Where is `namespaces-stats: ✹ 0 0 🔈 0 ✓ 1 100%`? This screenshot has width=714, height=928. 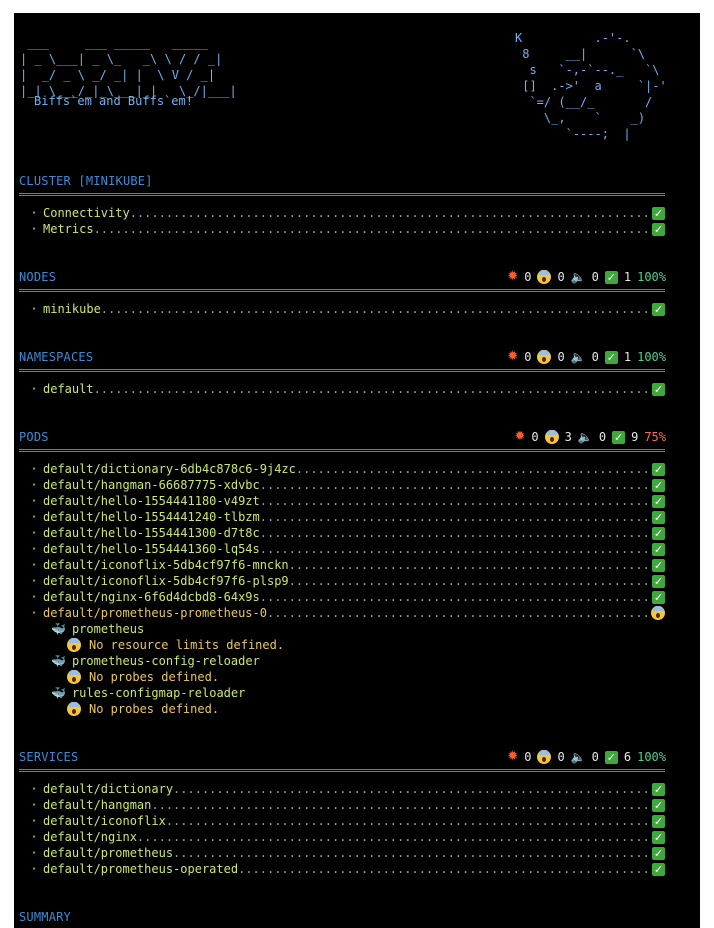
namespaces-stats: ✹ 0 0 🔈 0 ✓ 1 100% is located at coordinates (586, 357).